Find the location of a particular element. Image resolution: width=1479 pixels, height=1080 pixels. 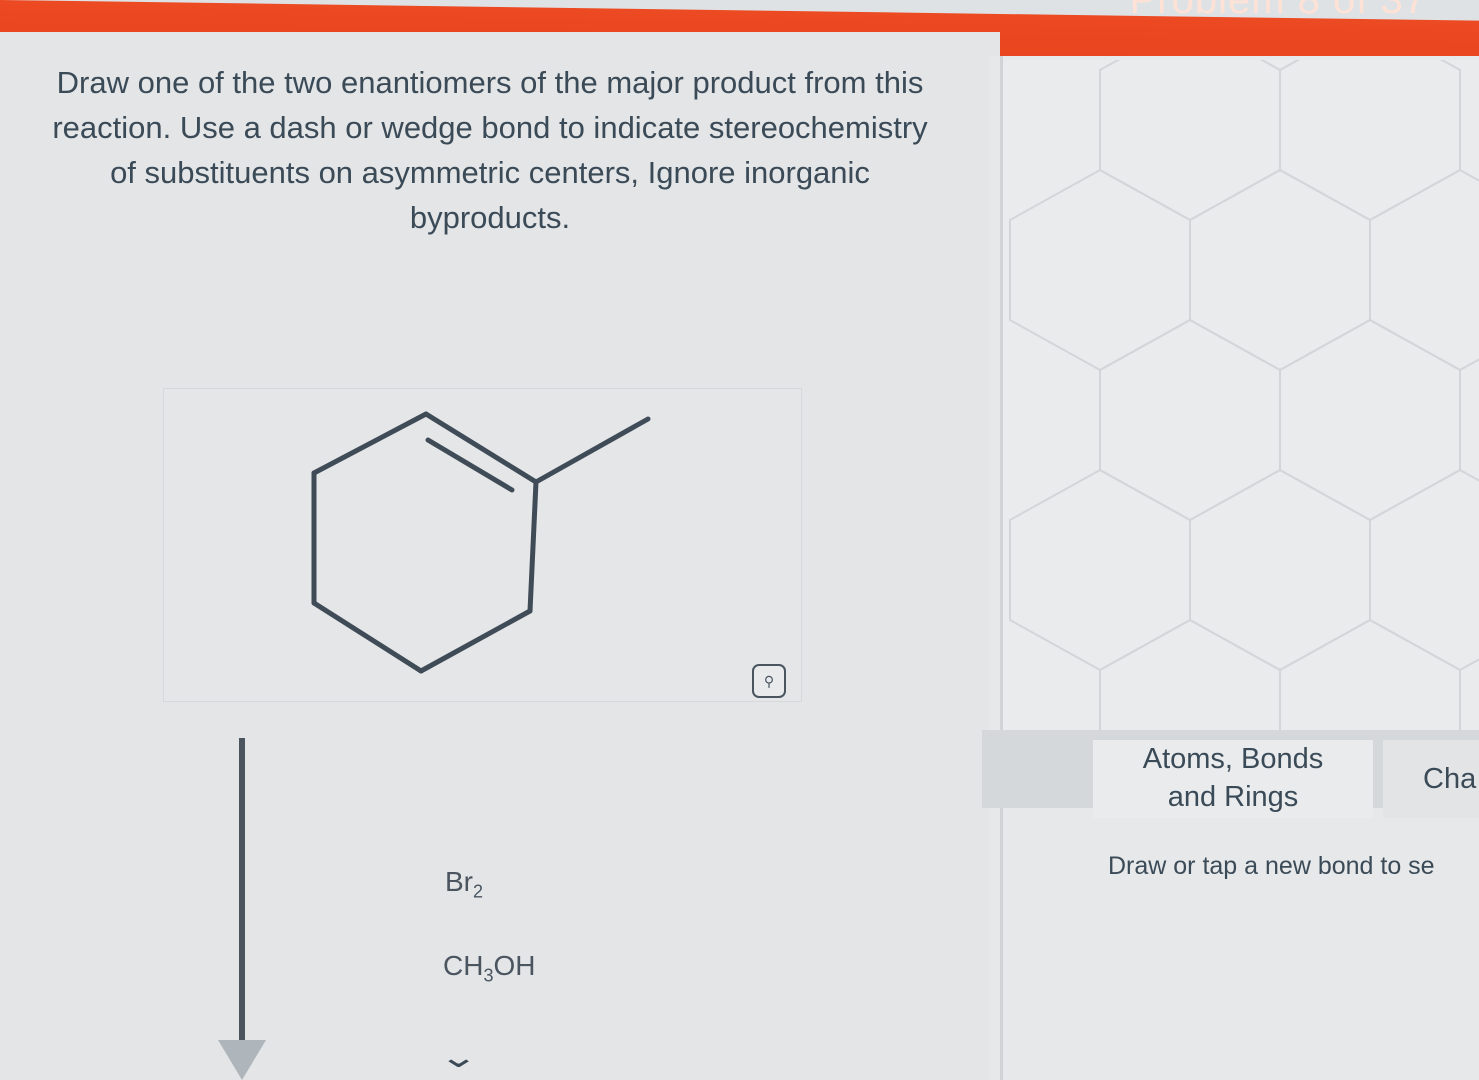

tab-atoms-bonds-rings: Atoms, Bonds and Rings is located at coordinates (1233, 779).